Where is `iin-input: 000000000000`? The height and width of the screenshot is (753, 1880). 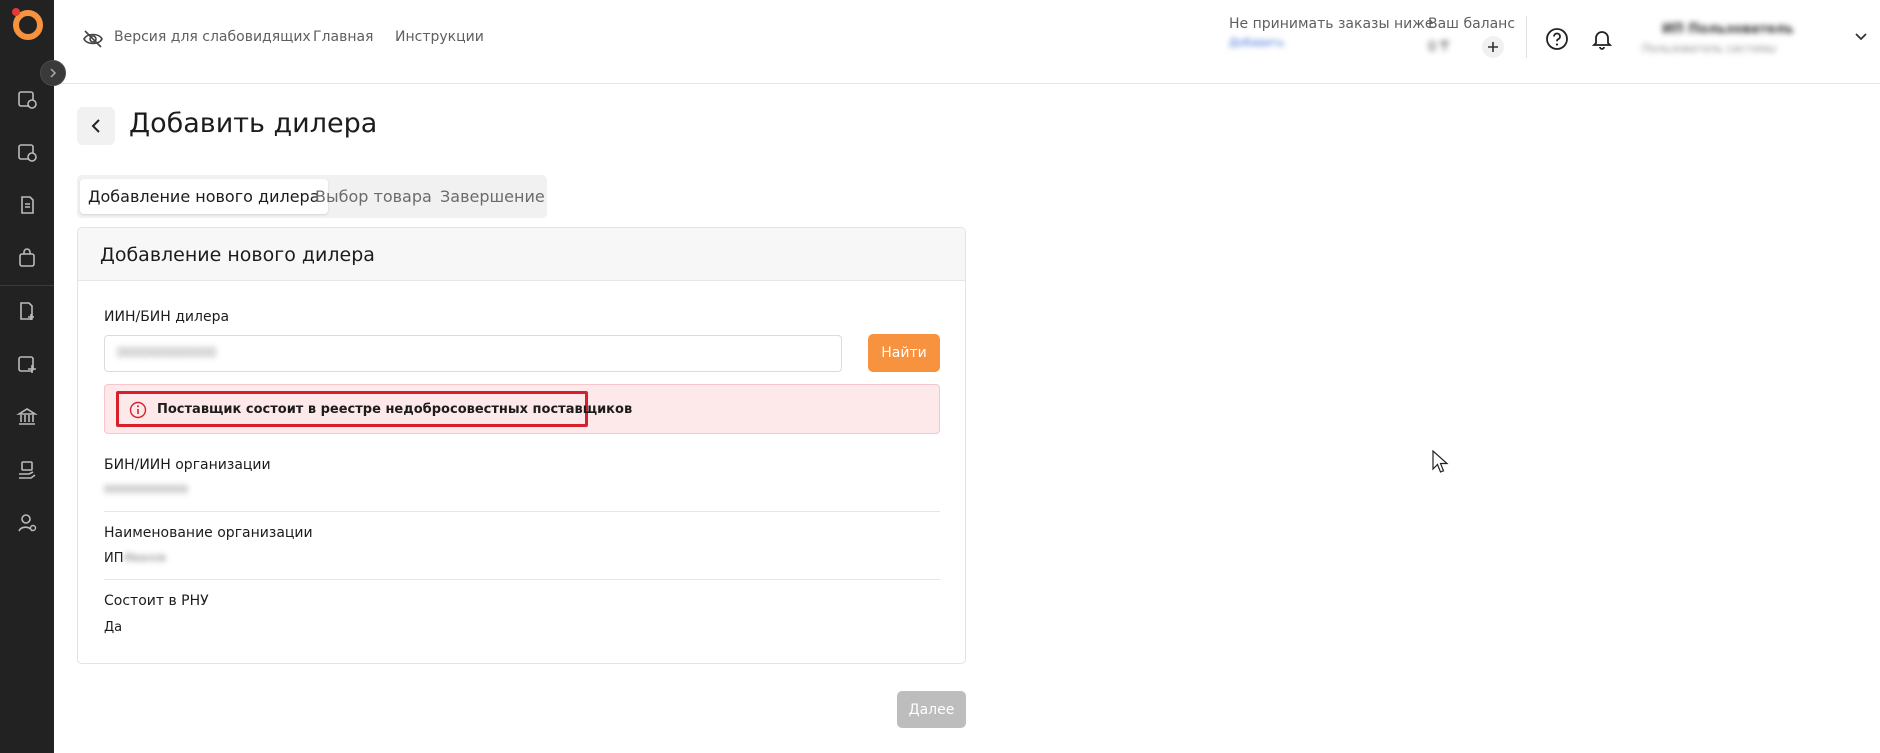
iin-input: 000000000000 is located at coordinates (473, 353).